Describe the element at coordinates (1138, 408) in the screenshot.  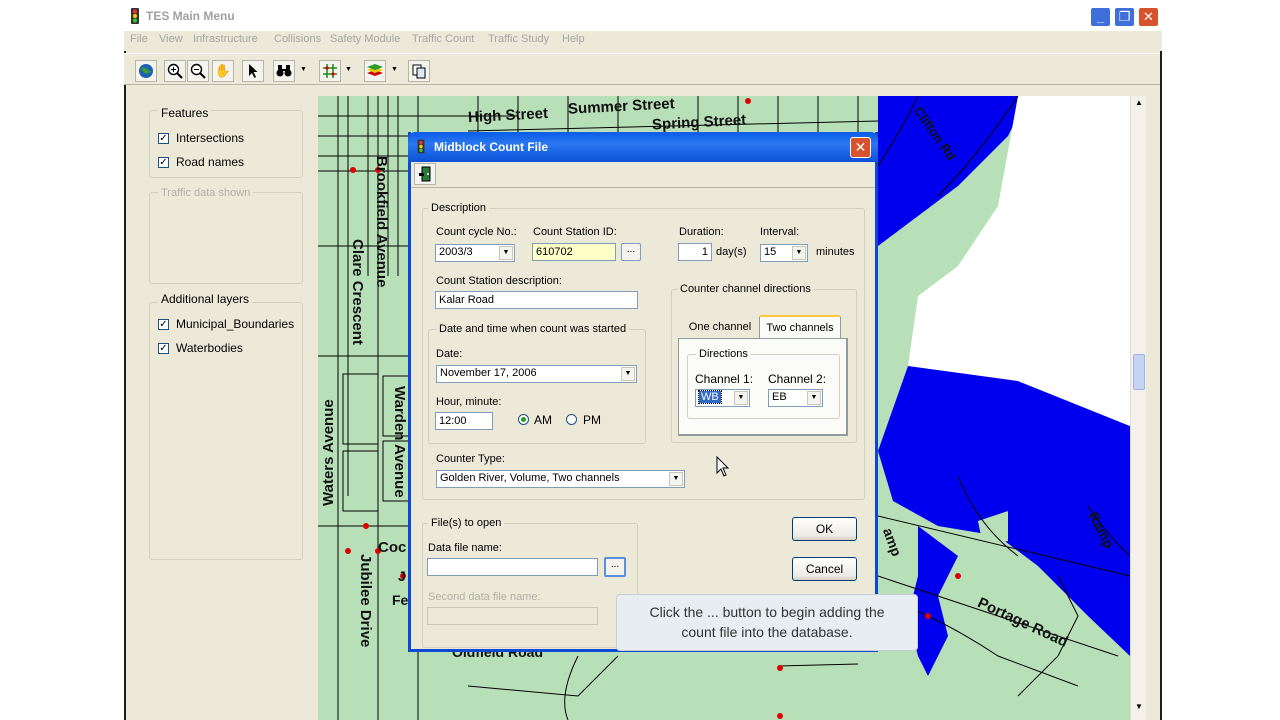
I see `map-vertical-scrollbar: ▲ ▼` at that location.